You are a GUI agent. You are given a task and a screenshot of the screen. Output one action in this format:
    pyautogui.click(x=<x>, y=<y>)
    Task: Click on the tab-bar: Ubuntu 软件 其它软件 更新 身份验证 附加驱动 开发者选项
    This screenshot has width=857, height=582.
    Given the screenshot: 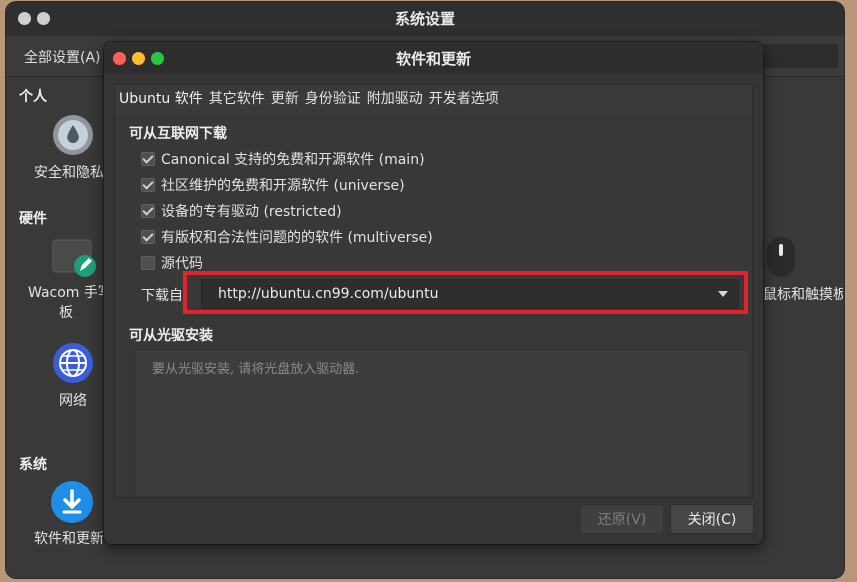 What is the action you would take?
    pyautogui.click(x=309, y=98)
    